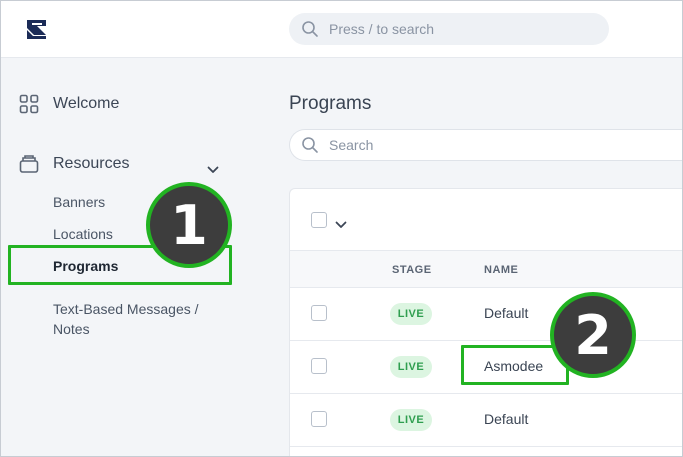 The height and width of the screenshot is (457, 683). What do you see at coordinates (86, 103) in the screenshot?
I see `sidebar-item-welcome-label: Welcome` at bounding box center [86, 103].